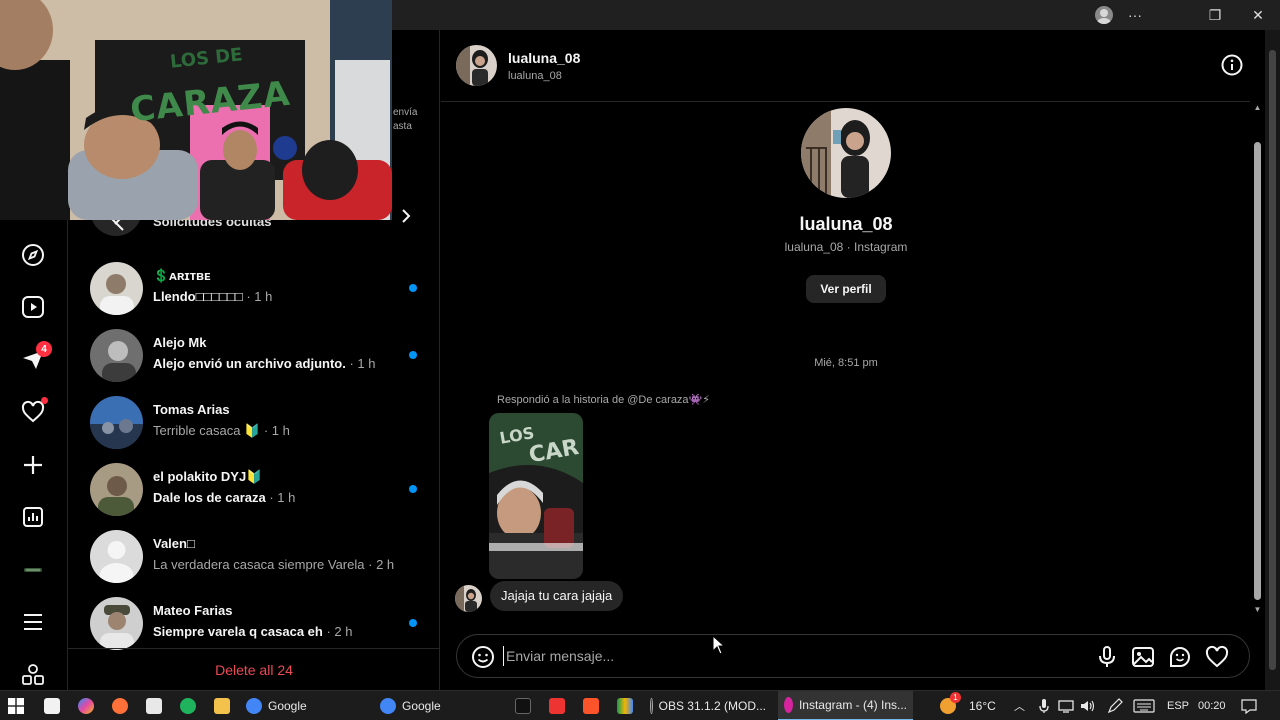 The height and width of the screenshot is (720, 1280). What do you see at coordinates (421, 706) in the screenshot?
I see `taskbar-app-label: Google` at bounding box center [421, 706].